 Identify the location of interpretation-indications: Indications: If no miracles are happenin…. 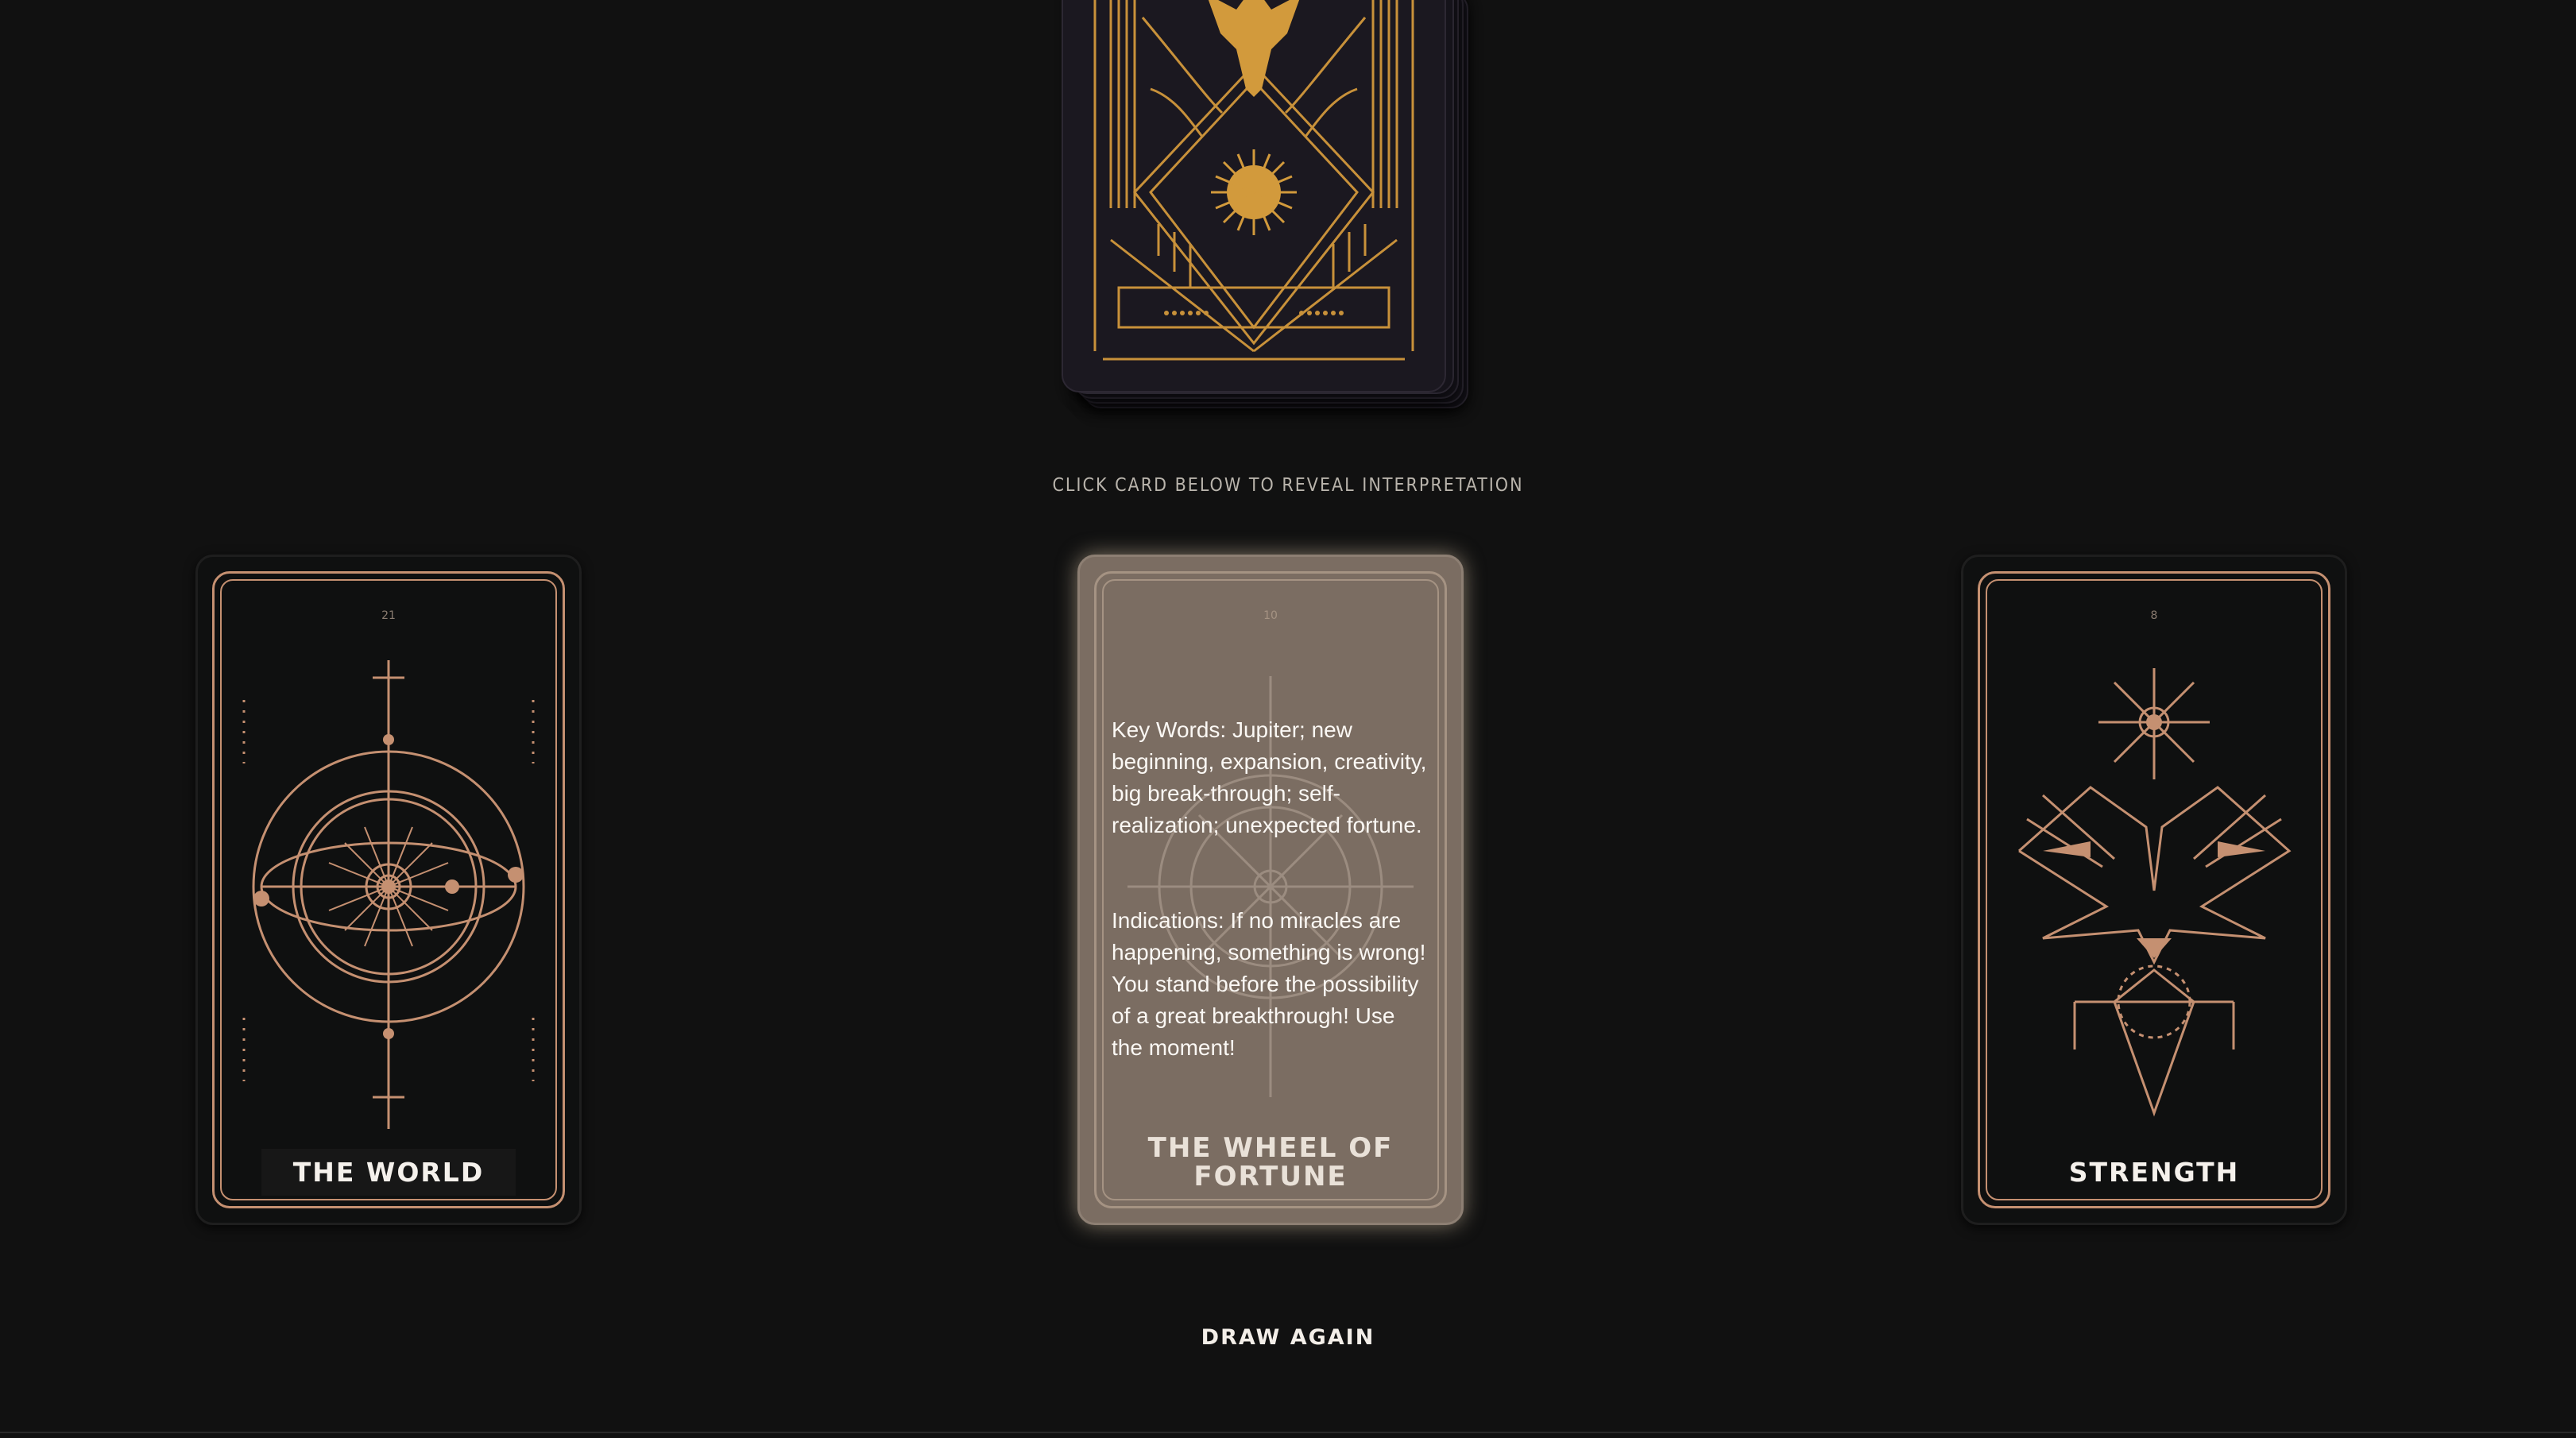
(1269, 984).